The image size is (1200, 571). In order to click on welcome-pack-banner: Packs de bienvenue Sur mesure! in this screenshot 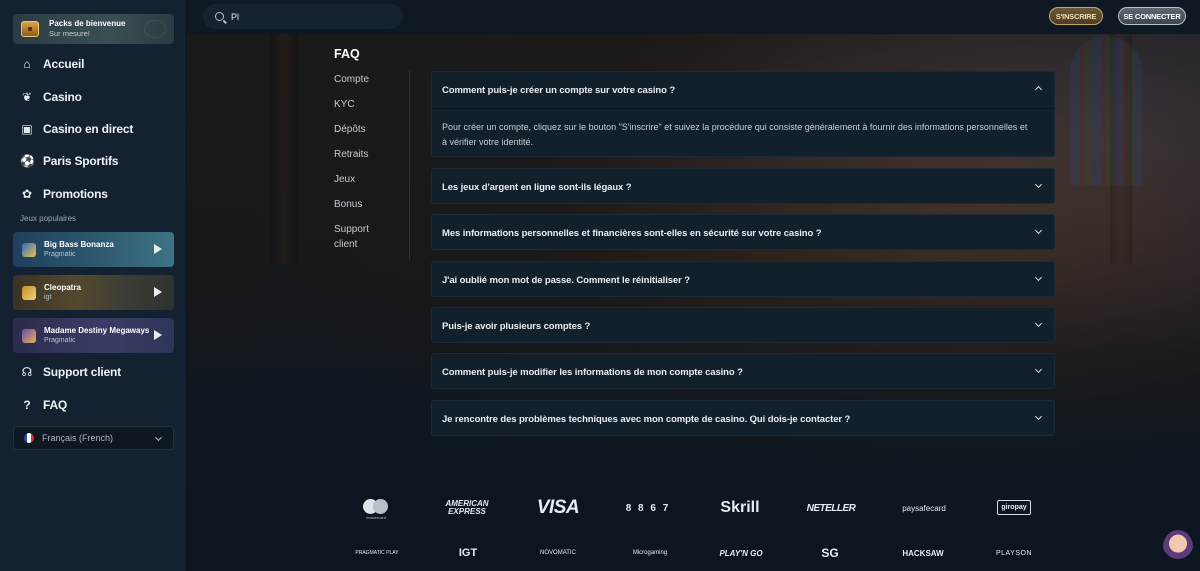, I will do `click(93, 29)`.